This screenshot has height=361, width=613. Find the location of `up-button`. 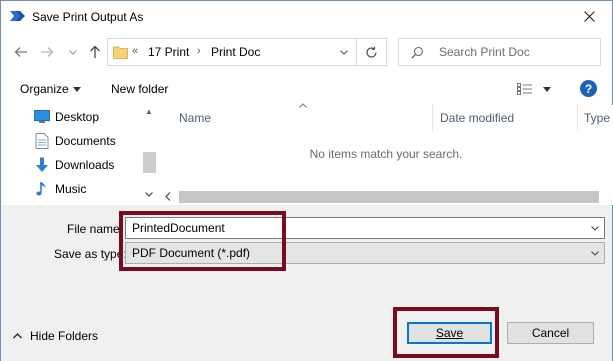

up-button is located at coordinates (95, 52).